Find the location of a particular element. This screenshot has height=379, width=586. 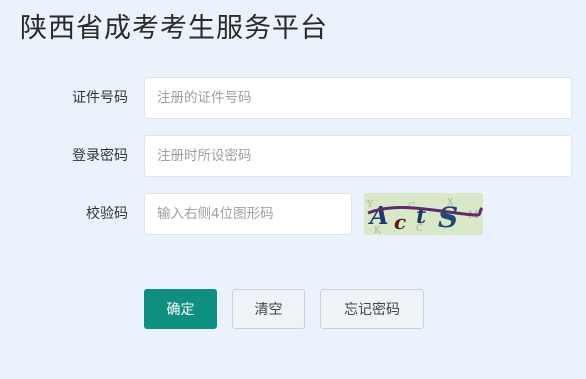

captcha-label: 校验码 is located at coordinates (107, 214).